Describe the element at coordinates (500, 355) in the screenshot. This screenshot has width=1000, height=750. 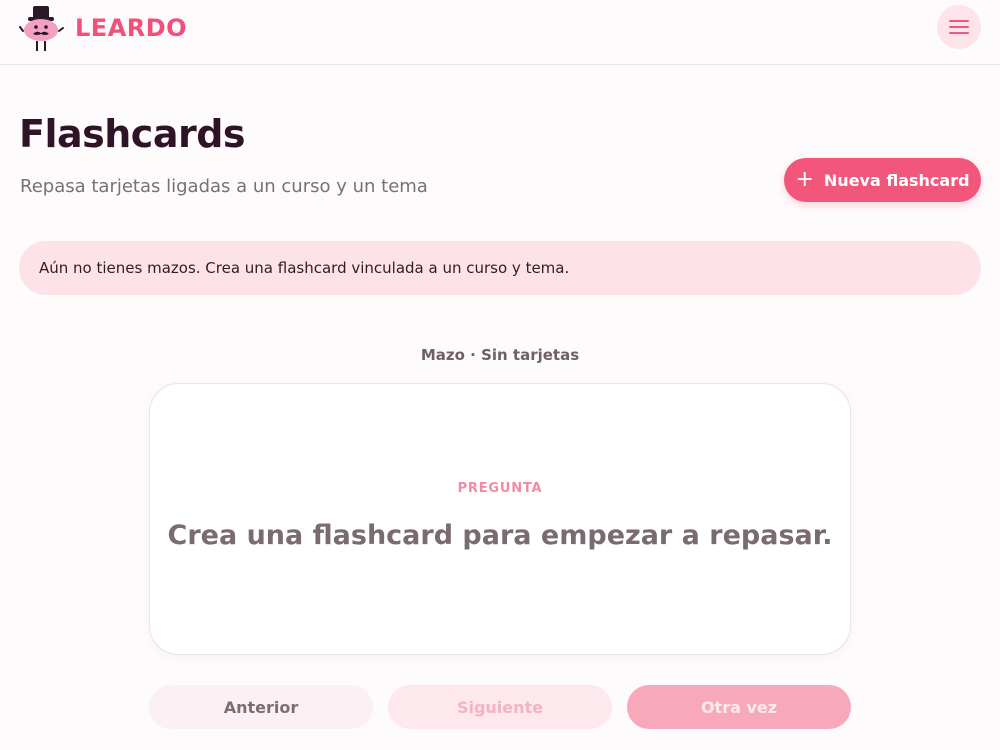
I see `deck-label: Mazo · Sin tarjetas` at that location.